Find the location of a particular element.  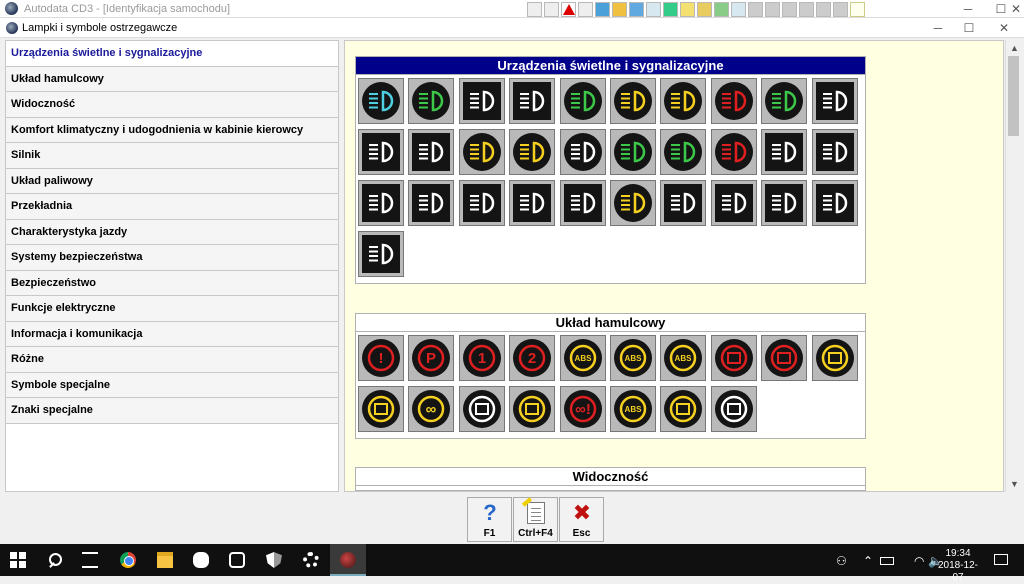

scroll-up-icon: ▲ is located at coordinates (1014, 48).